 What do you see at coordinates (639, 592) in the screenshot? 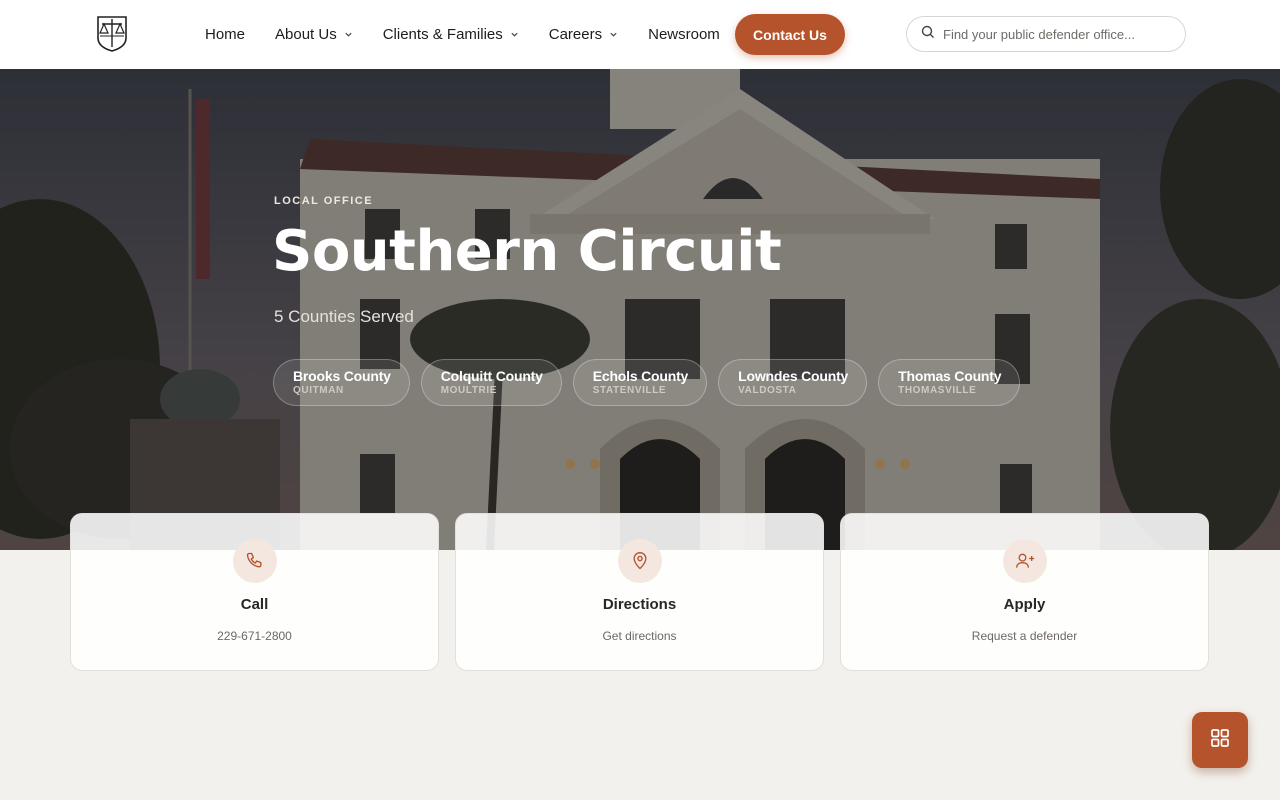
I see `directions-card: Directions Get directions` at bounding box center [639, 592].